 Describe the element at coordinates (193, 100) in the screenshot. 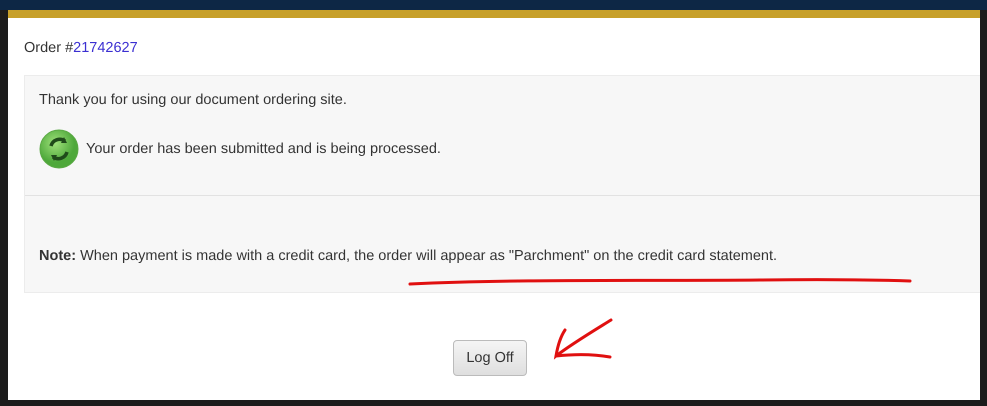

I see `thank-you-text: Thank you for using our document ordering site.` at that location.